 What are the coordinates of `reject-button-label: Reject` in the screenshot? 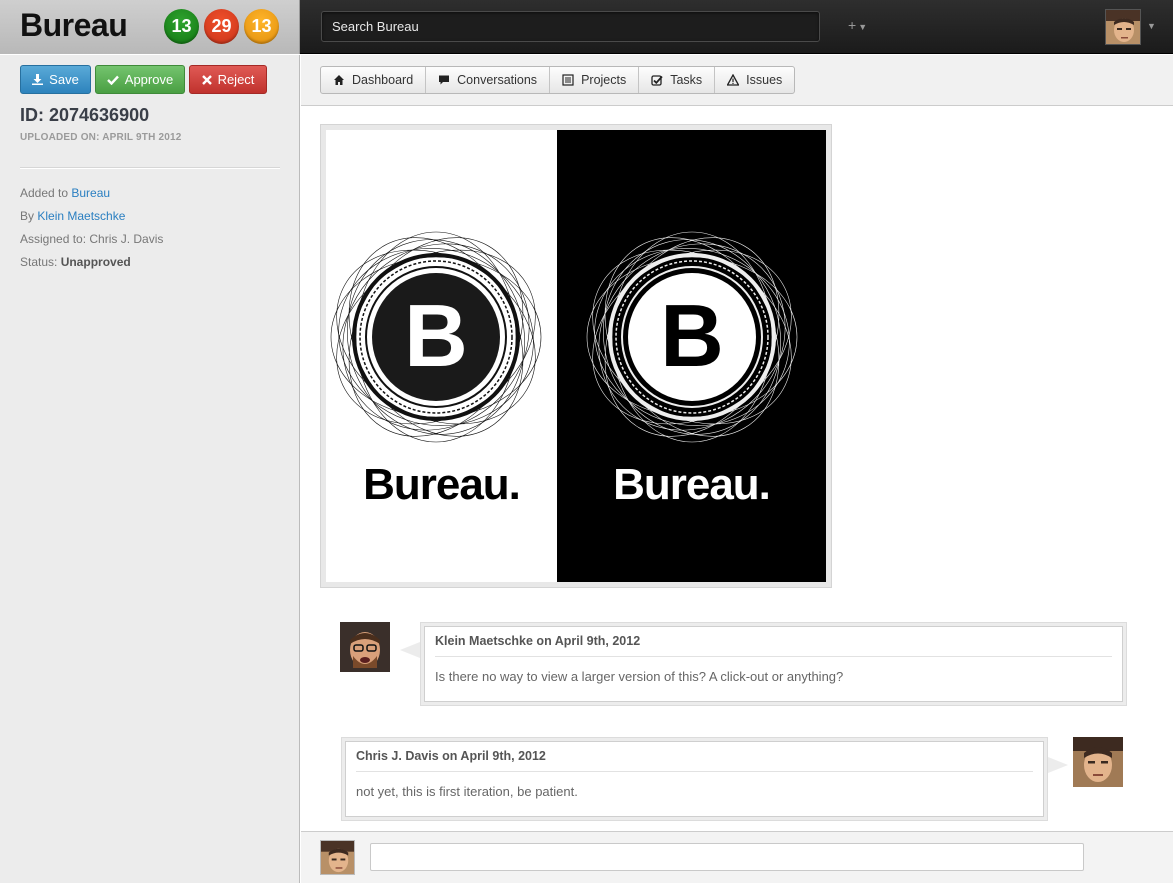 It's located at (236, 79).